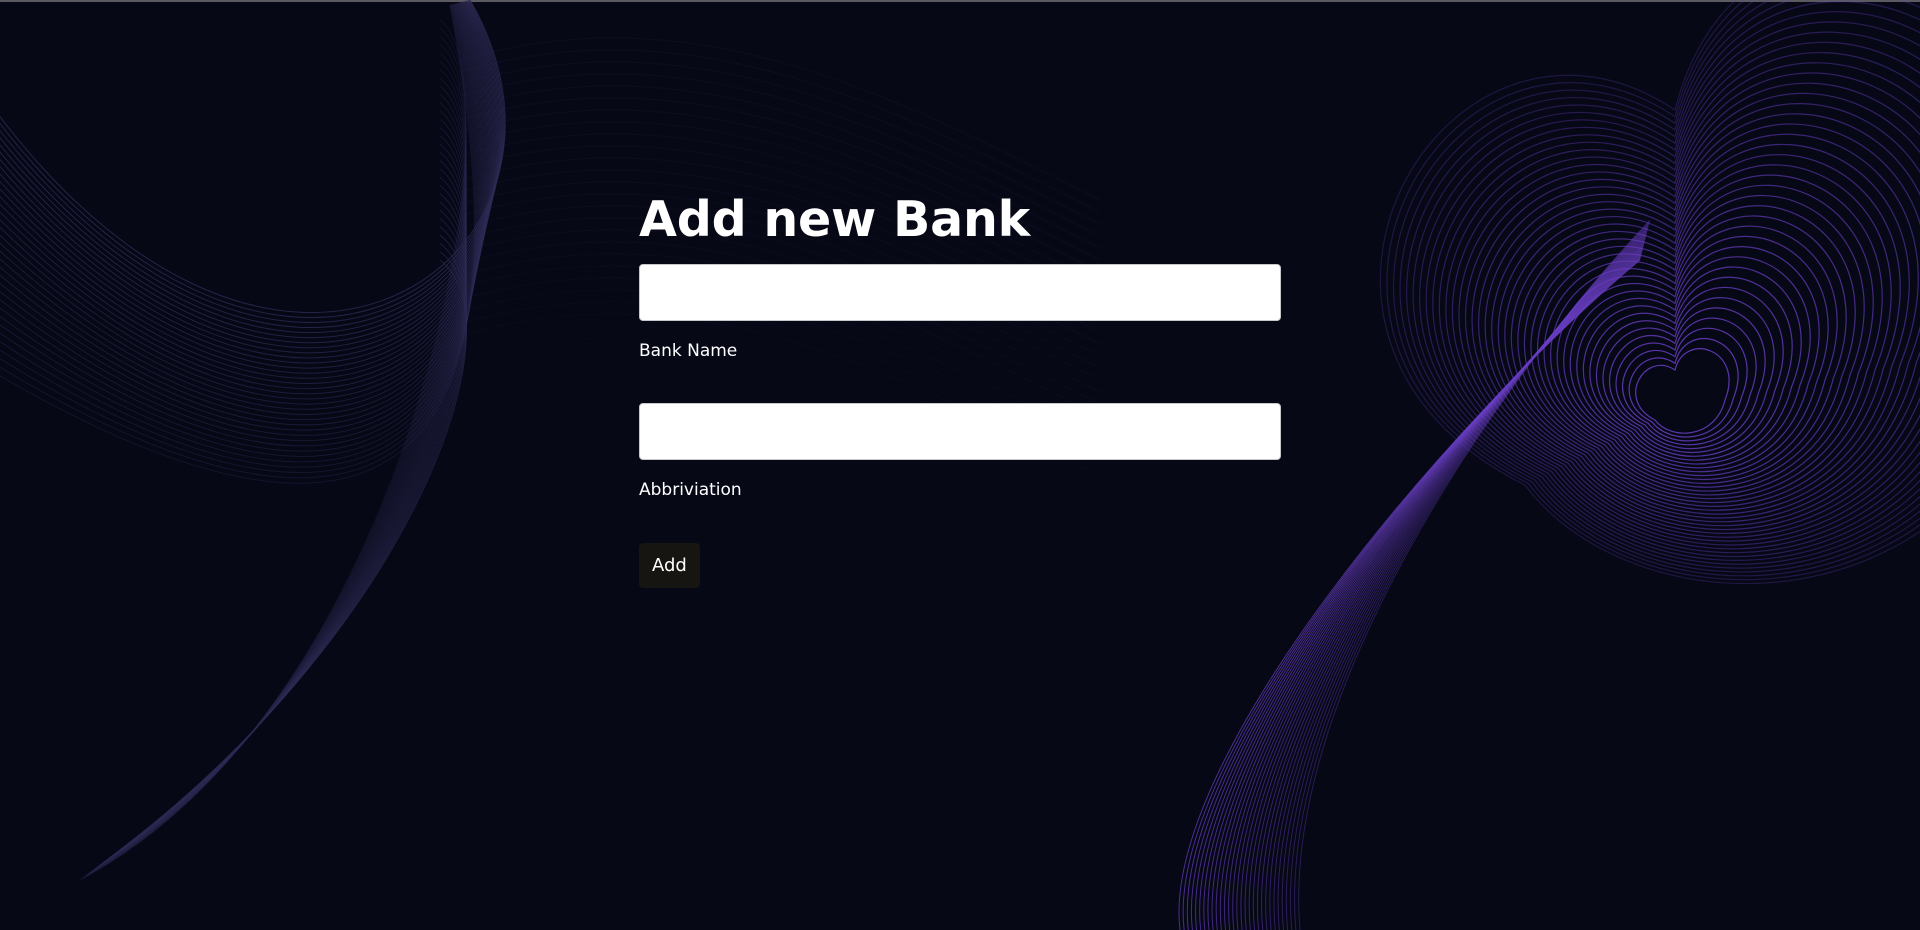 Image resolution: width=1920 pixels, height=930 pixels. Describe the element at coordinates (688, 351) in the screenshot. I see `bank-name-label: Bank Name` at that location.